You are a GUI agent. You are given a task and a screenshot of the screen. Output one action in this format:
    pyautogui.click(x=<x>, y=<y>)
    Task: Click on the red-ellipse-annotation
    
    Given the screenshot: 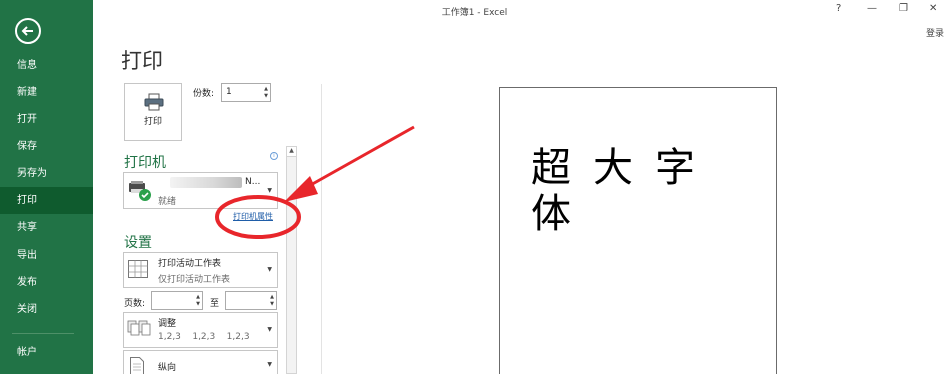 What is the action you would take?
    pyautogui.click(x=258, y=217)
    